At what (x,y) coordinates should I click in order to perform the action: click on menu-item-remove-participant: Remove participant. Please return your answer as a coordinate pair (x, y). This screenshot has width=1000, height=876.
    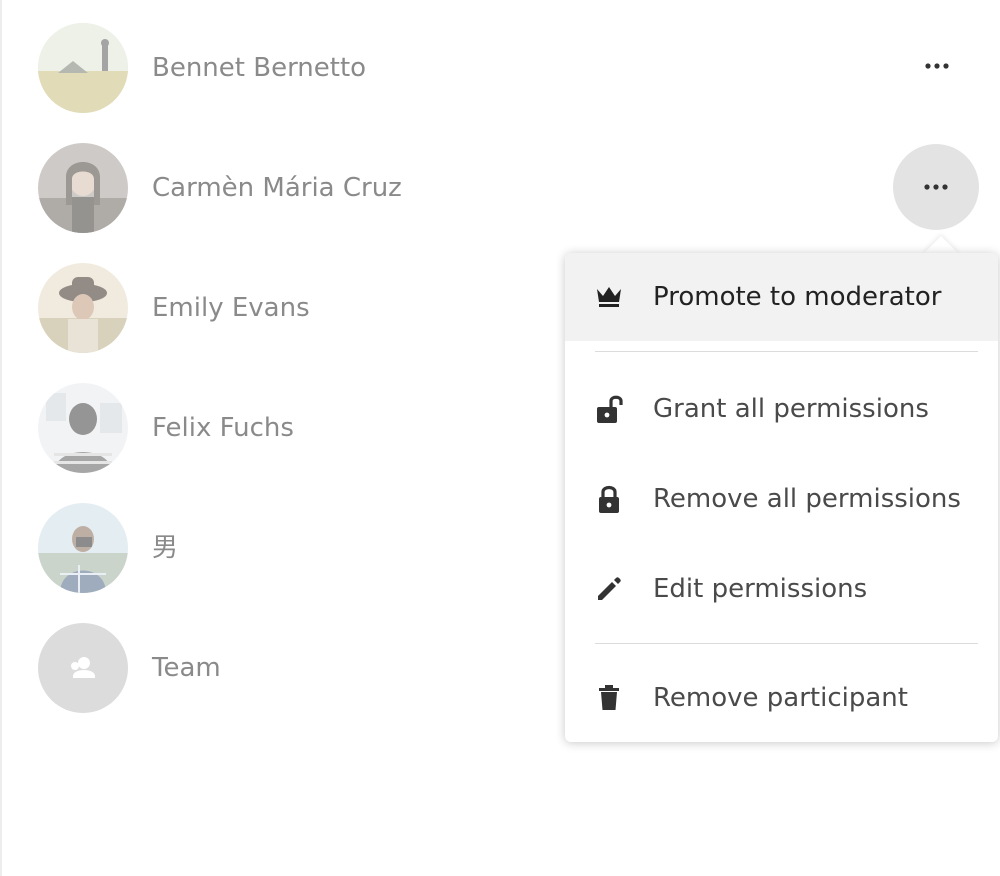
    Looking at the image, I should click on (781, 698).